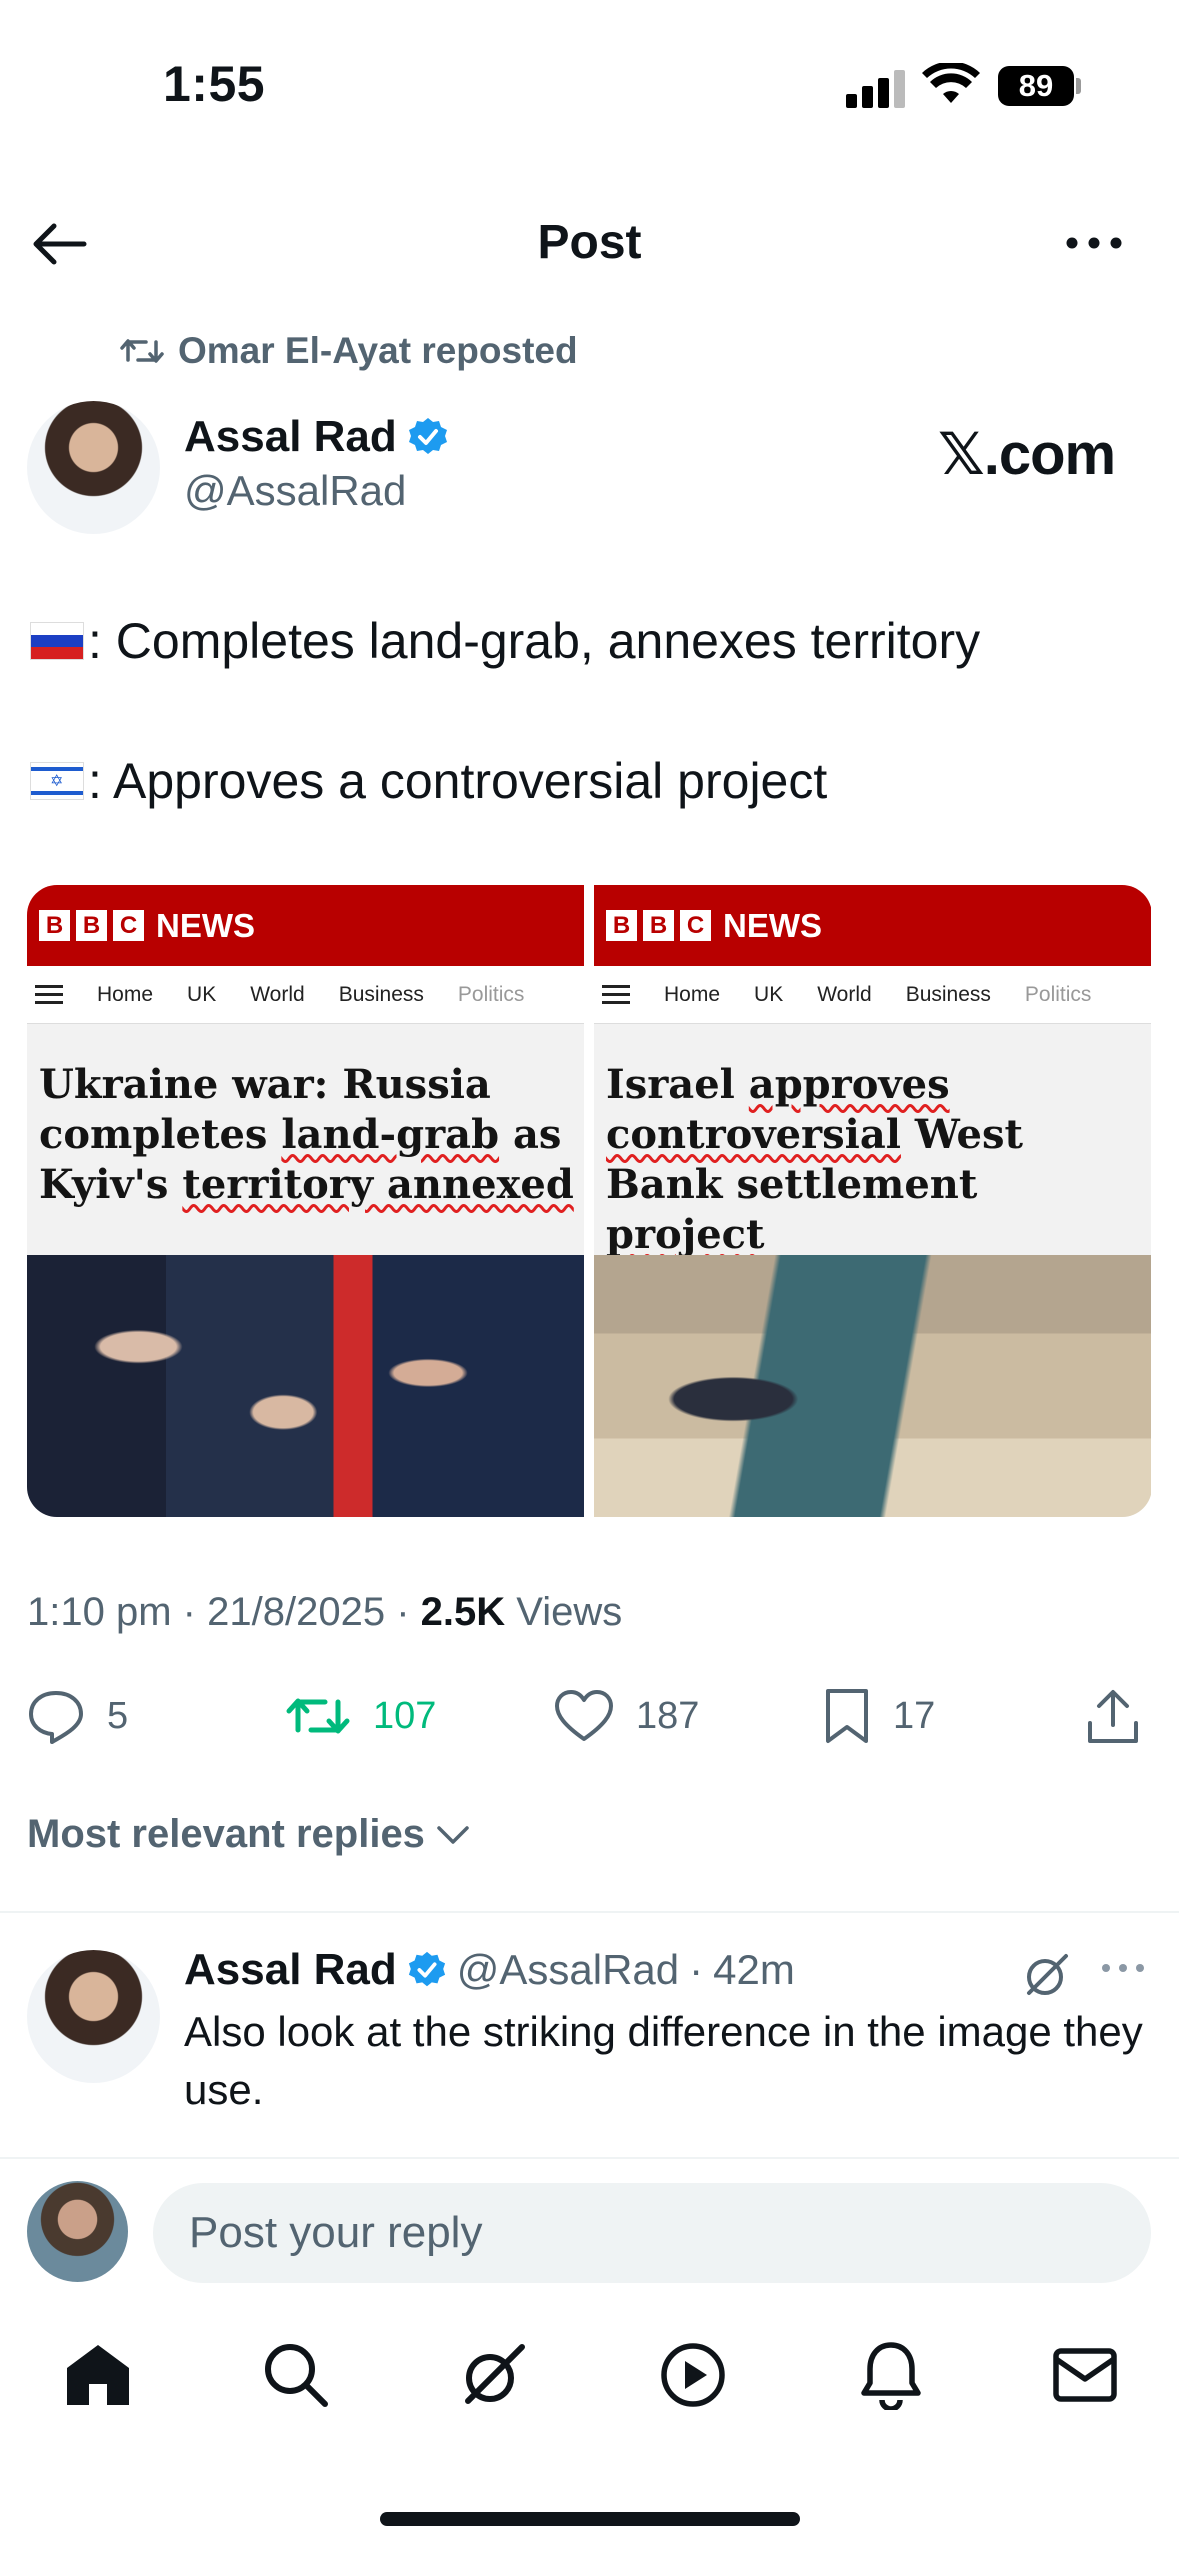 This screenshot has height=2556, width=1179. I want to click on tab-home, so click(98, 2375).